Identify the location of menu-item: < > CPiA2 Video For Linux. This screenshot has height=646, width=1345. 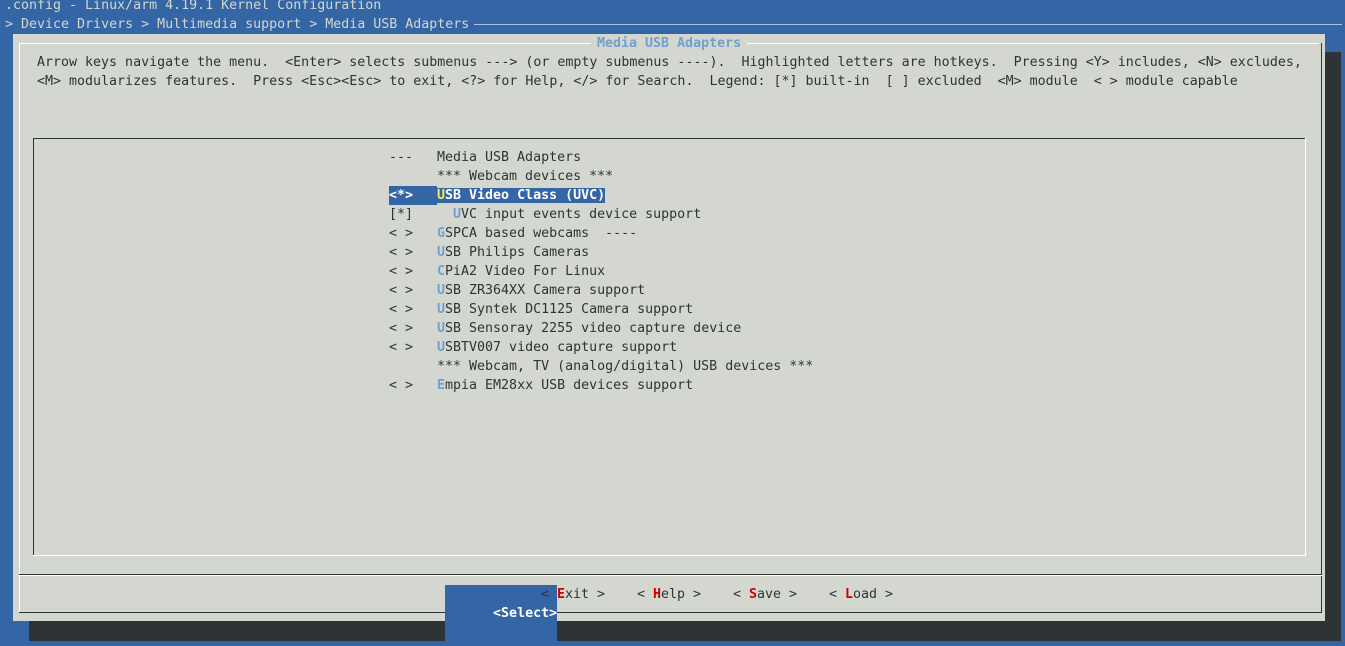
(497, 271).